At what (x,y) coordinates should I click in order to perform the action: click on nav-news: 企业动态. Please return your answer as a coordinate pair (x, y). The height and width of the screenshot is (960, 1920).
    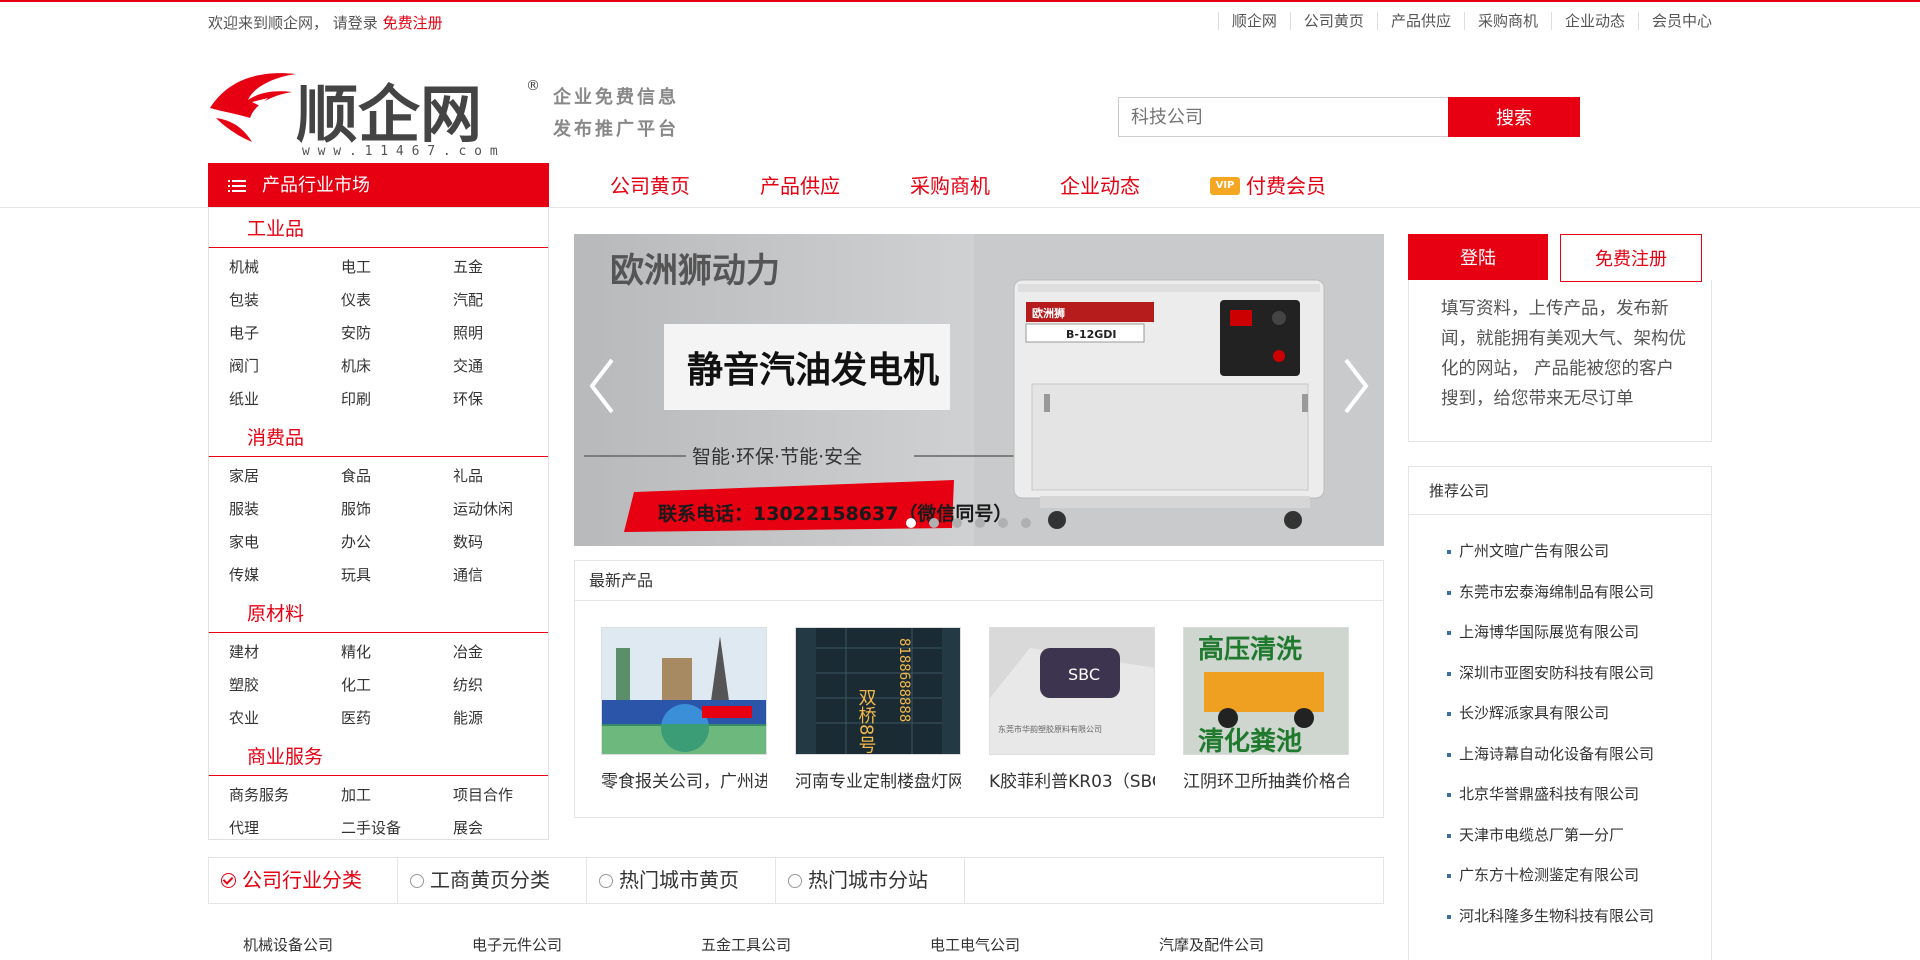
    Looking at the image, I should click on (1100, 185).